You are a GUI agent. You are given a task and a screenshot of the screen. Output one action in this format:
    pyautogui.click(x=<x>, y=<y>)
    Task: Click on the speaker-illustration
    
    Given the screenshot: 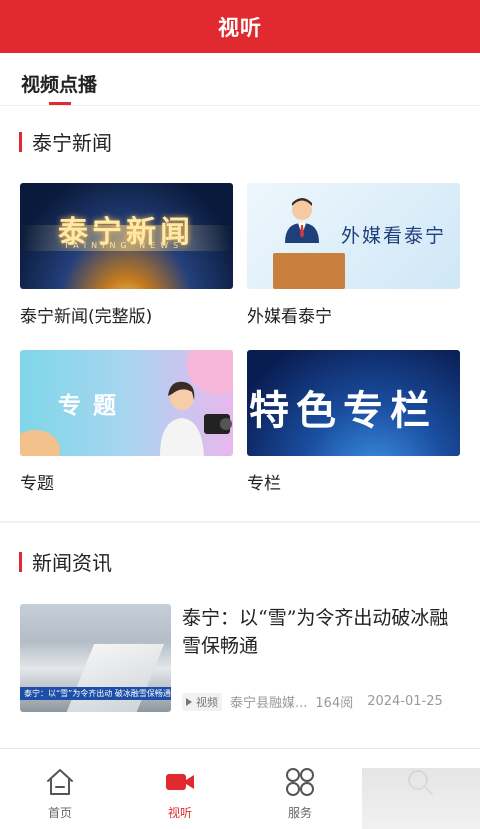 What is the action you would take?
    pyautogui.click(x=302, y=220)
    